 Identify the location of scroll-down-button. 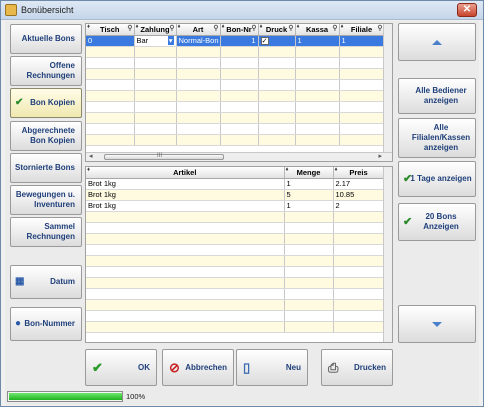
(437, 324).